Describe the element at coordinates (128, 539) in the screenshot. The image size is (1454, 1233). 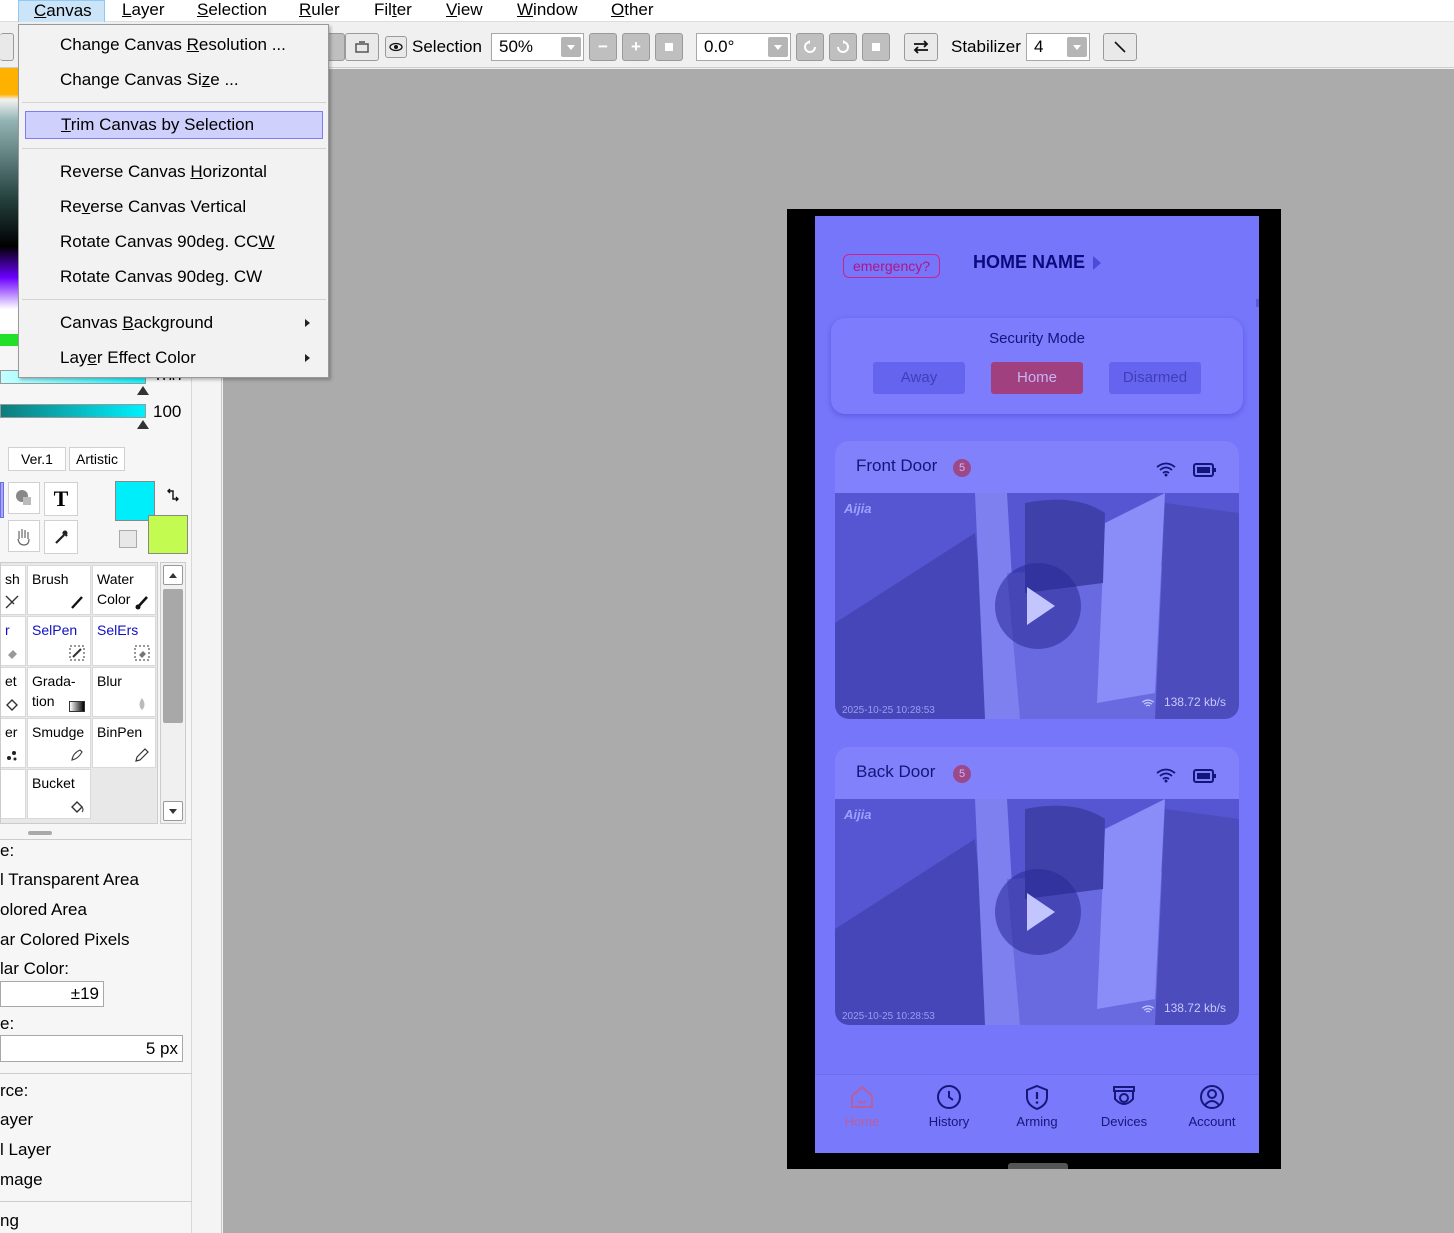
I see `transparent-color-button` at that location.